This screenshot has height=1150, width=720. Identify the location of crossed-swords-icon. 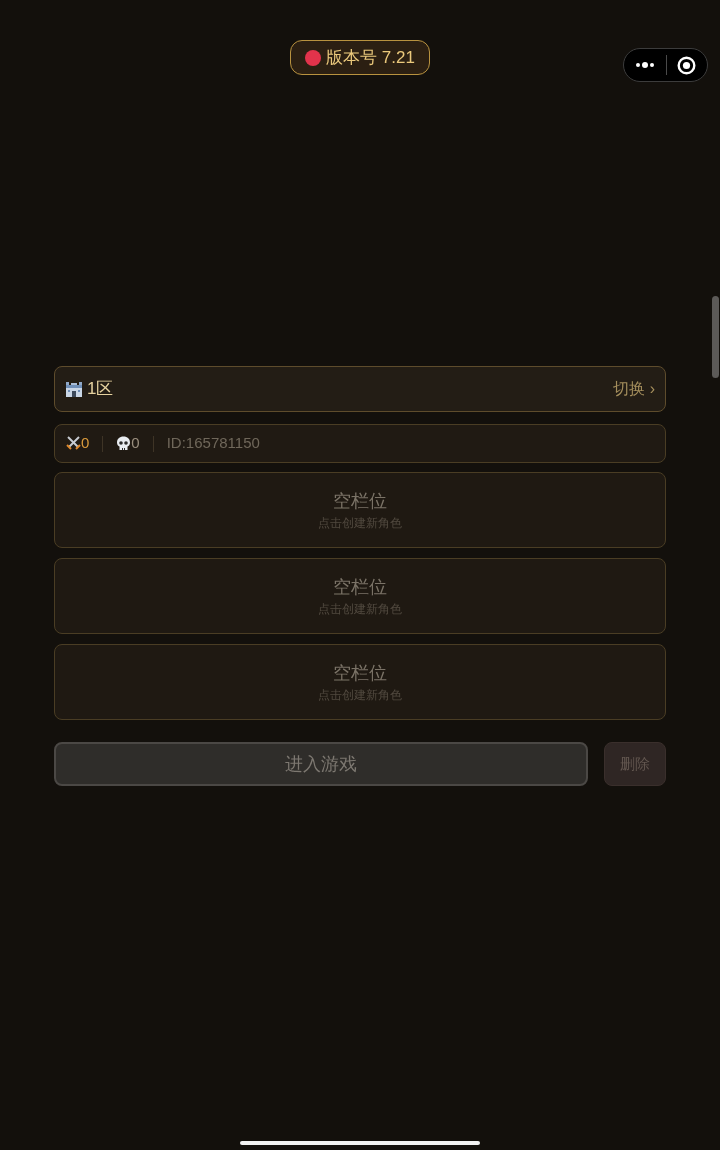
(73, 443).